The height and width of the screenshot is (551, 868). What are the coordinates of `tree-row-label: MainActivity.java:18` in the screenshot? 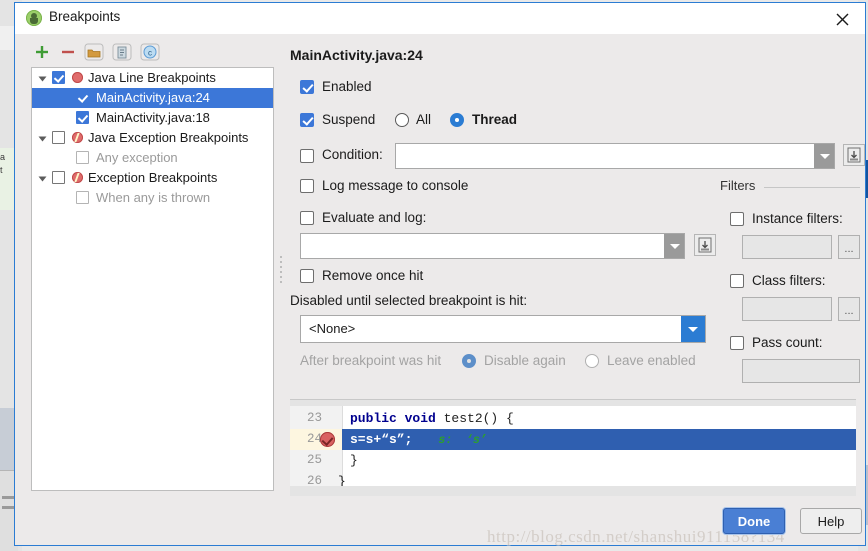 It's located at (153, 117).